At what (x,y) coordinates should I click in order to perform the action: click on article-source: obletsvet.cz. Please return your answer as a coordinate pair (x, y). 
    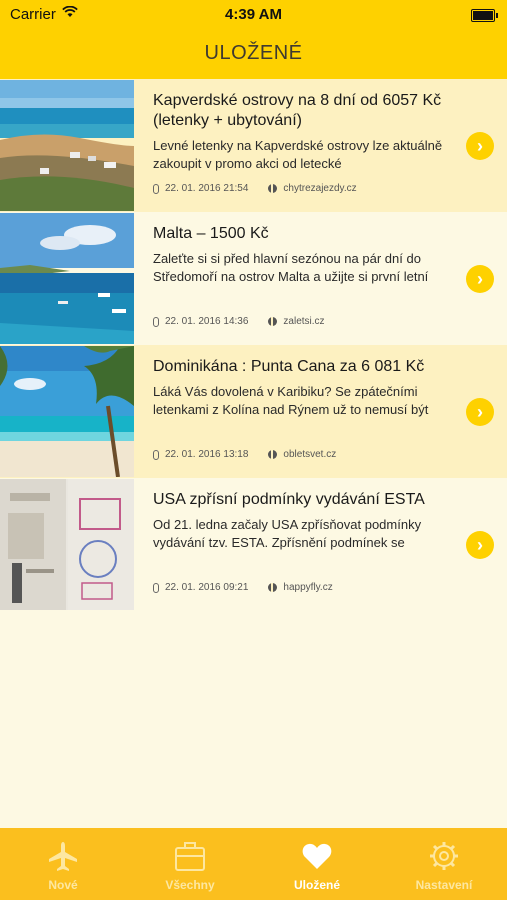
    Looking at the image, I should click on (310, 454).